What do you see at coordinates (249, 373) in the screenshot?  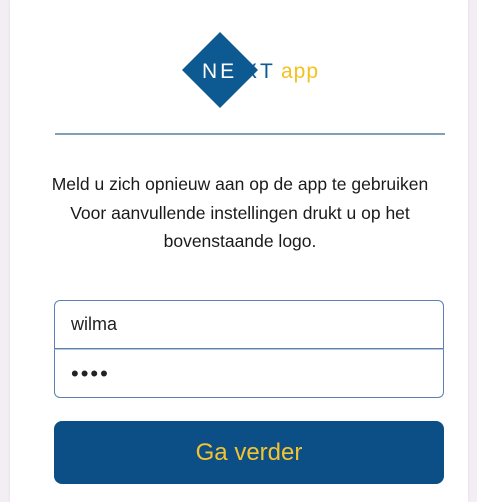 I see `password-input` at bounding box center [249, 373].